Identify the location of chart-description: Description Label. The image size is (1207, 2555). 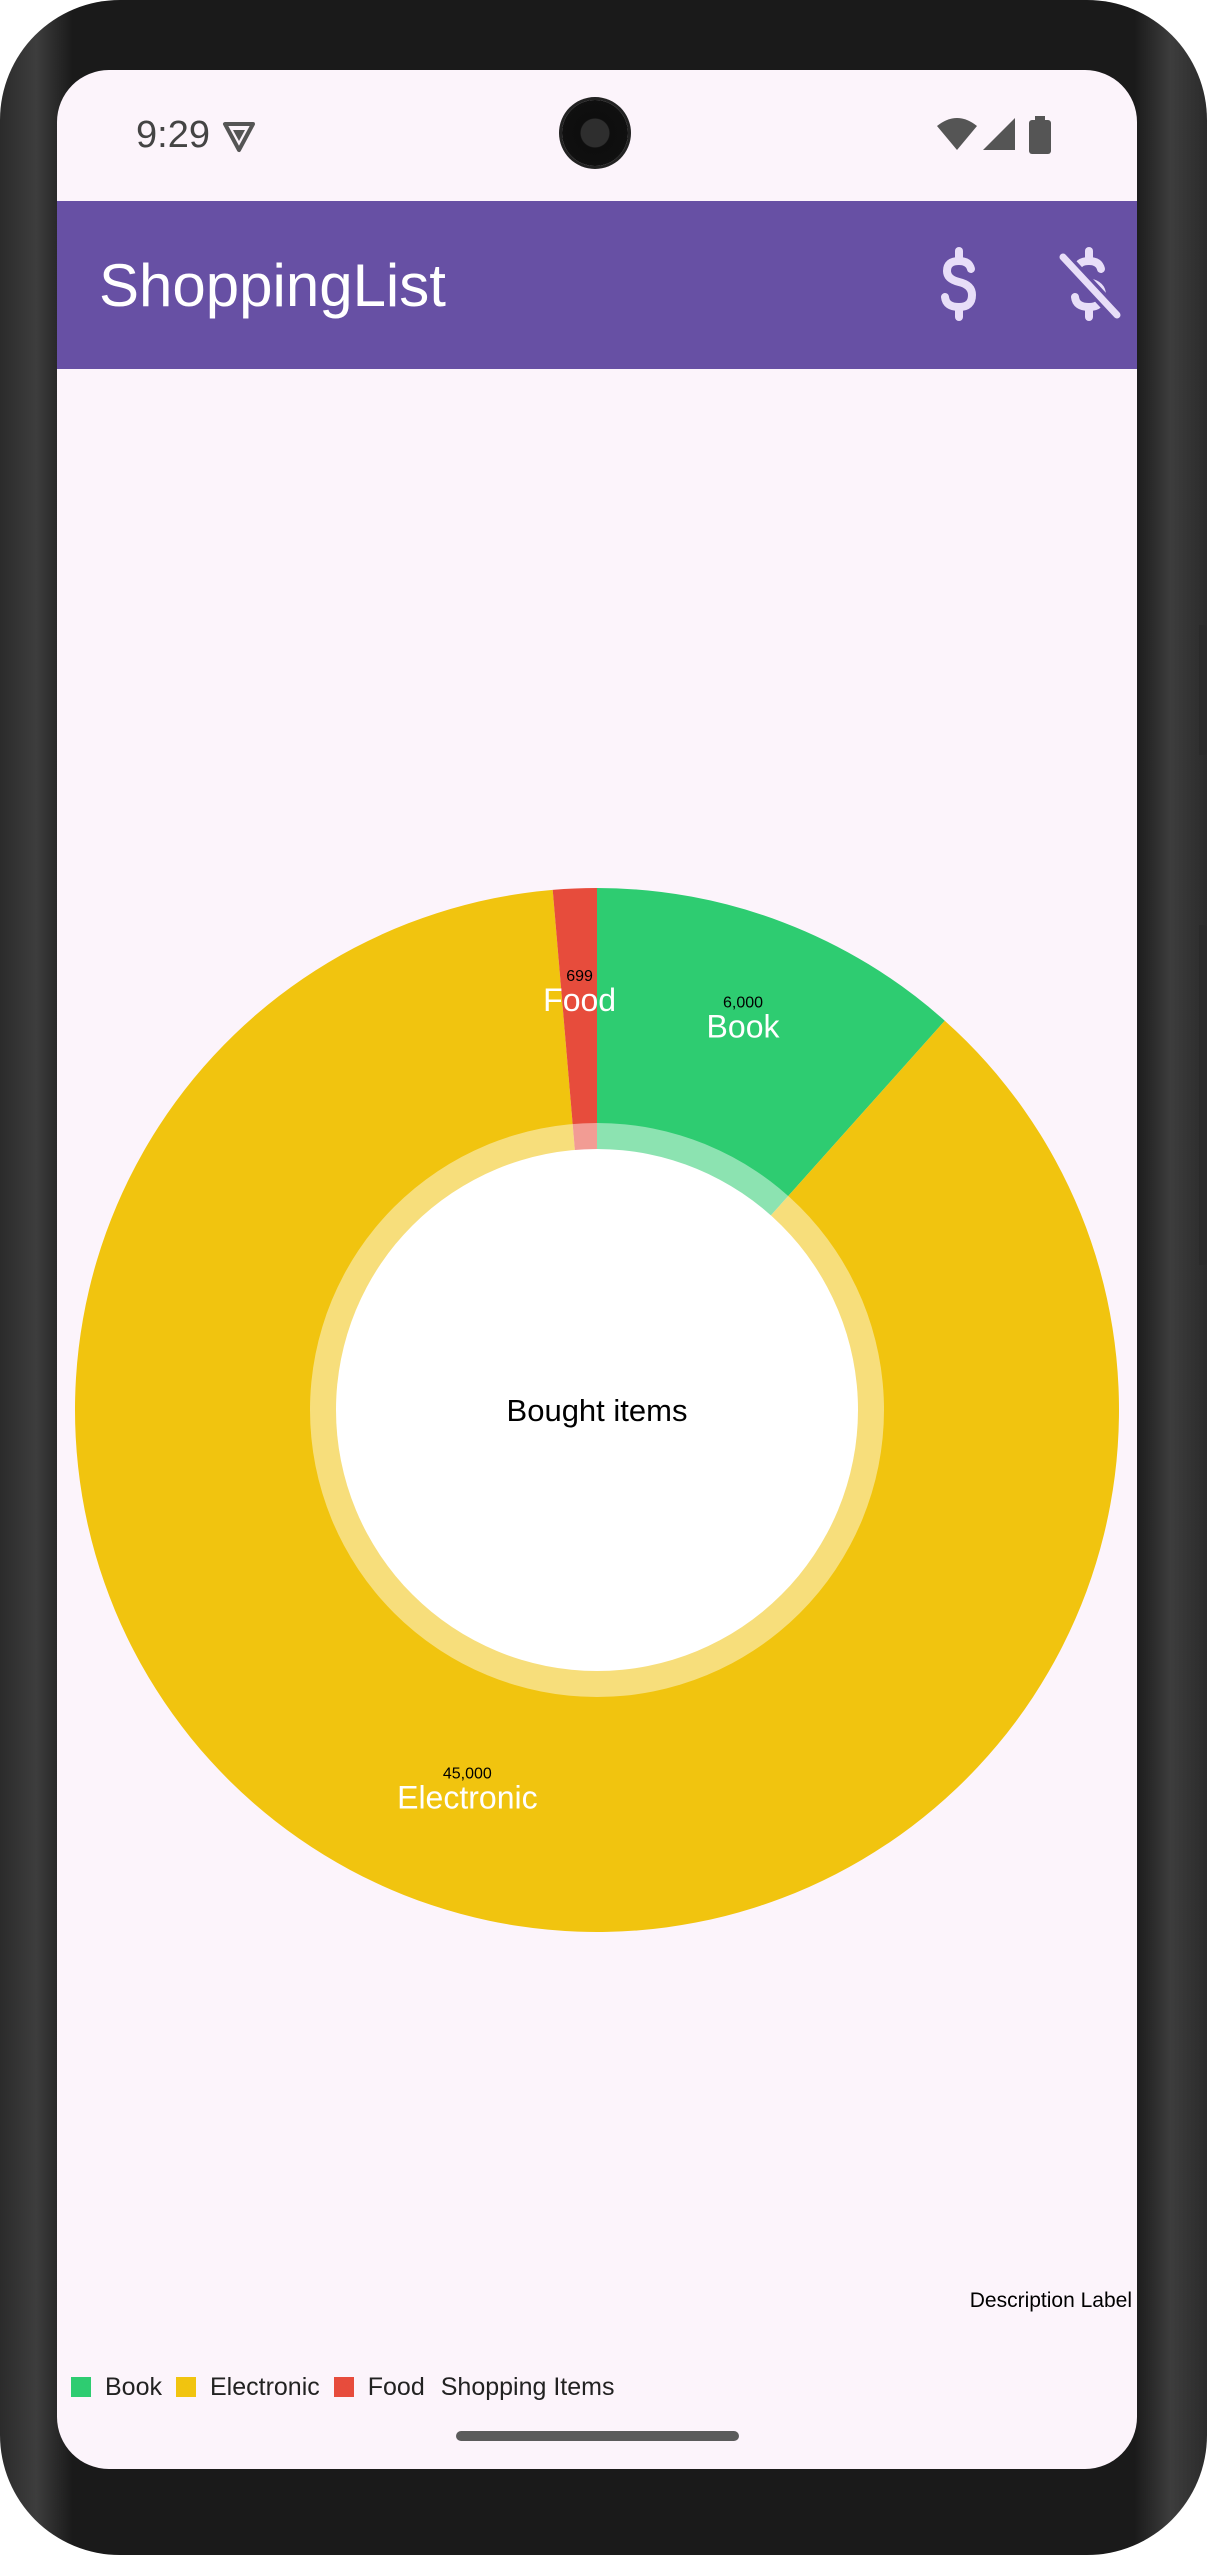
(1050, 2300).